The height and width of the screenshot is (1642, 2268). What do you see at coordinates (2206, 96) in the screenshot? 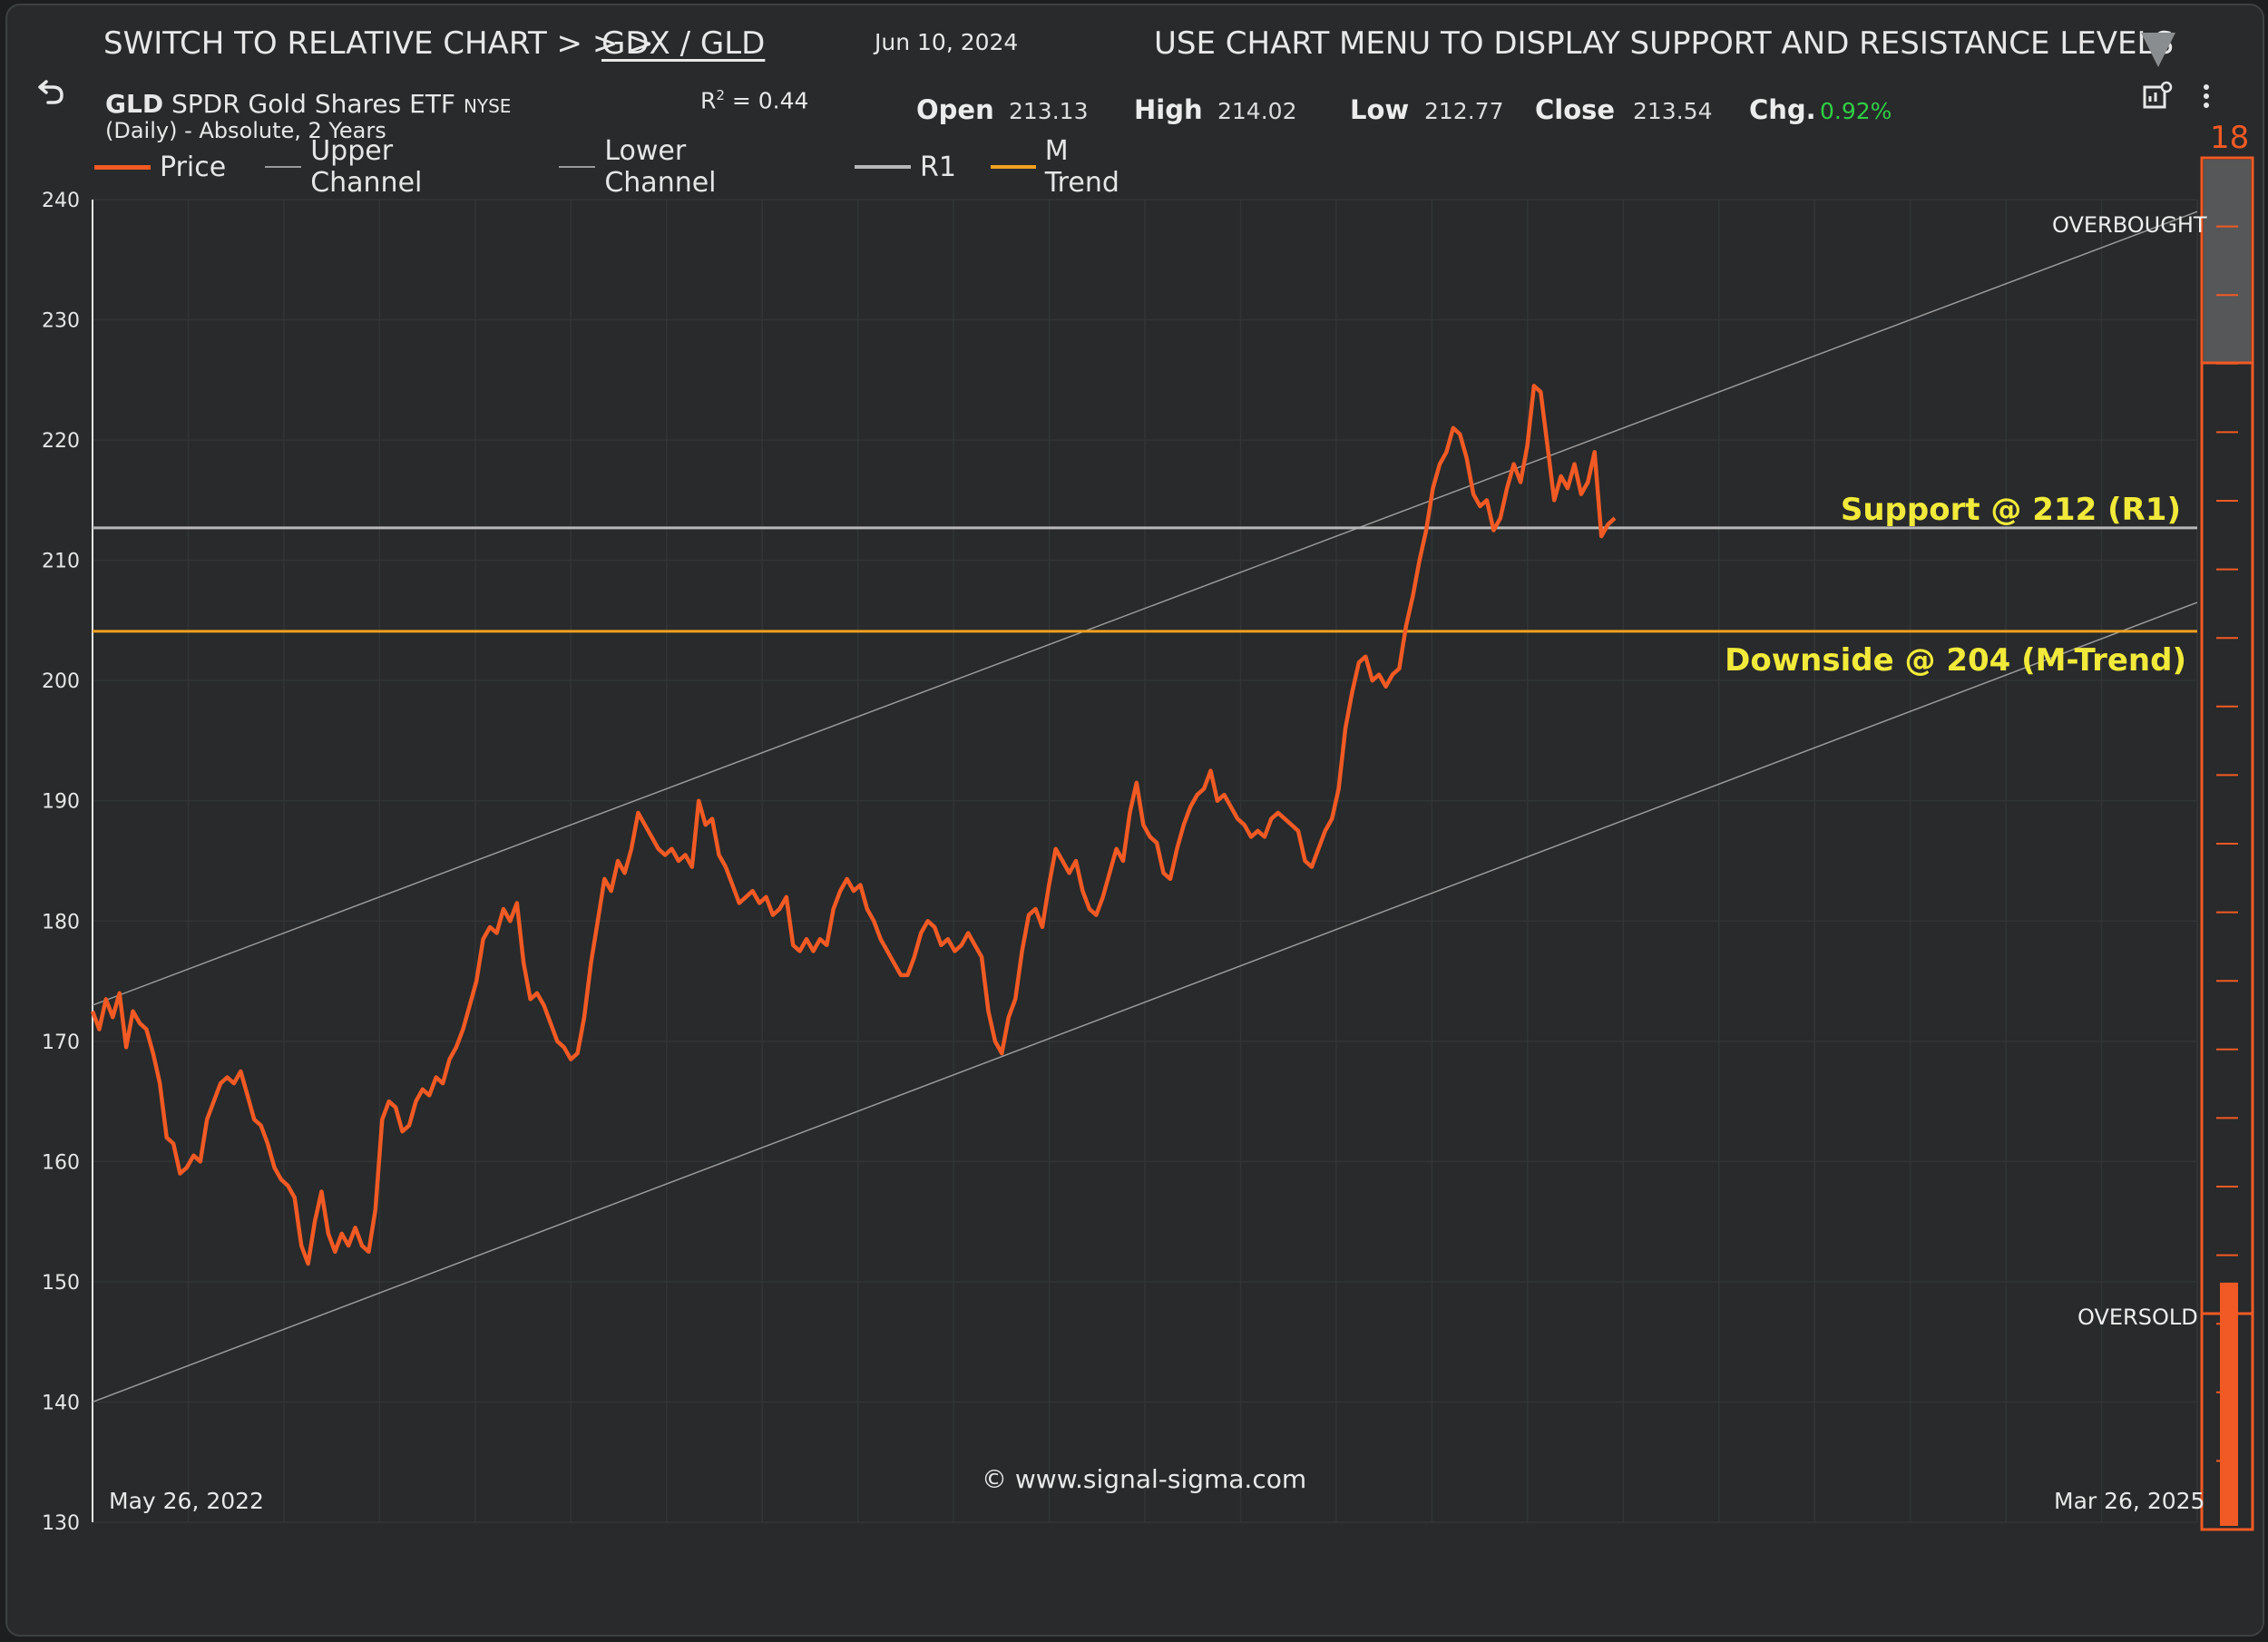
I see `kebab-menu-icon` at bounding box center [2206, 96].